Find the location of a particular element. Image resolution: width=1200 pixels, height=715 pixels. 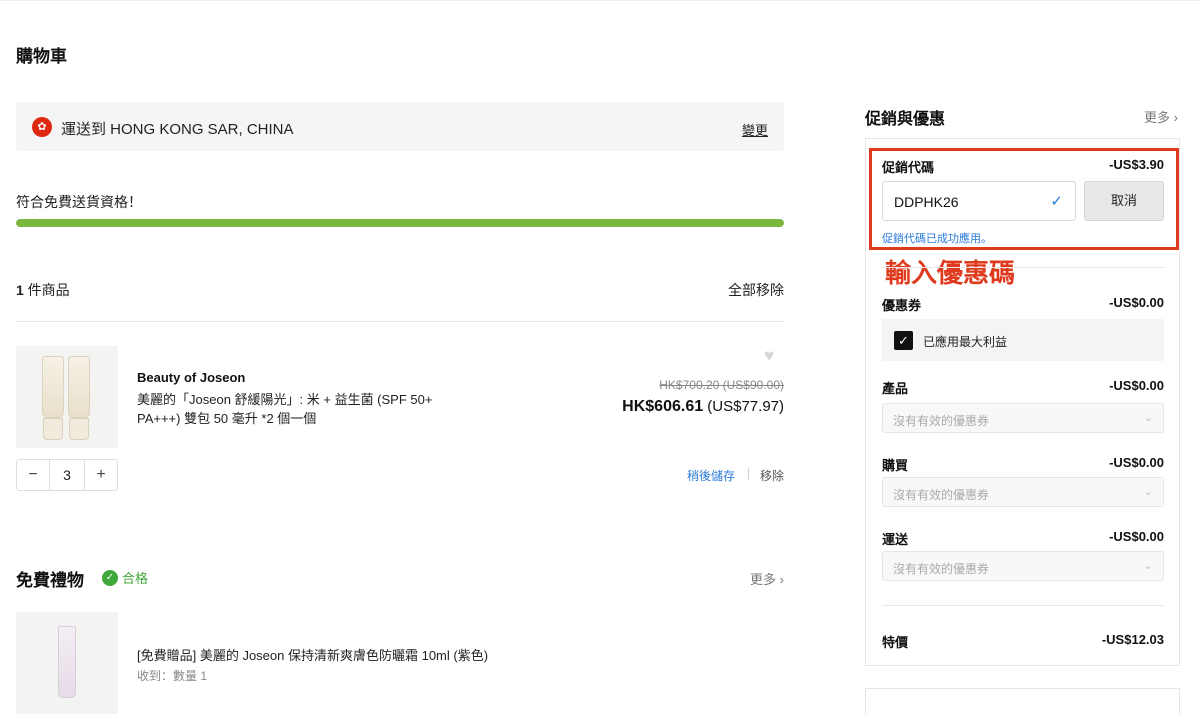

product-coupon-amount: -US$0.00 is located at coordinates (1136, 385).